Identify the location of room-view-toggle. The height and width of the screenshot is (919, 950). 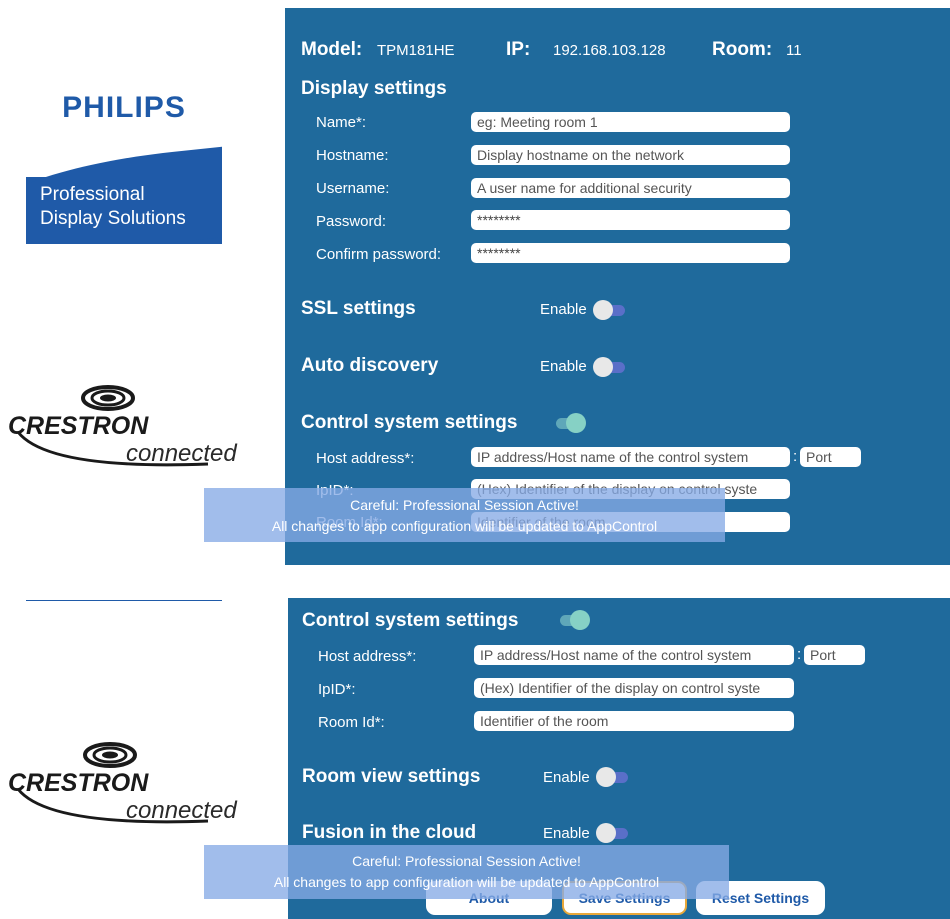
(613, 777).